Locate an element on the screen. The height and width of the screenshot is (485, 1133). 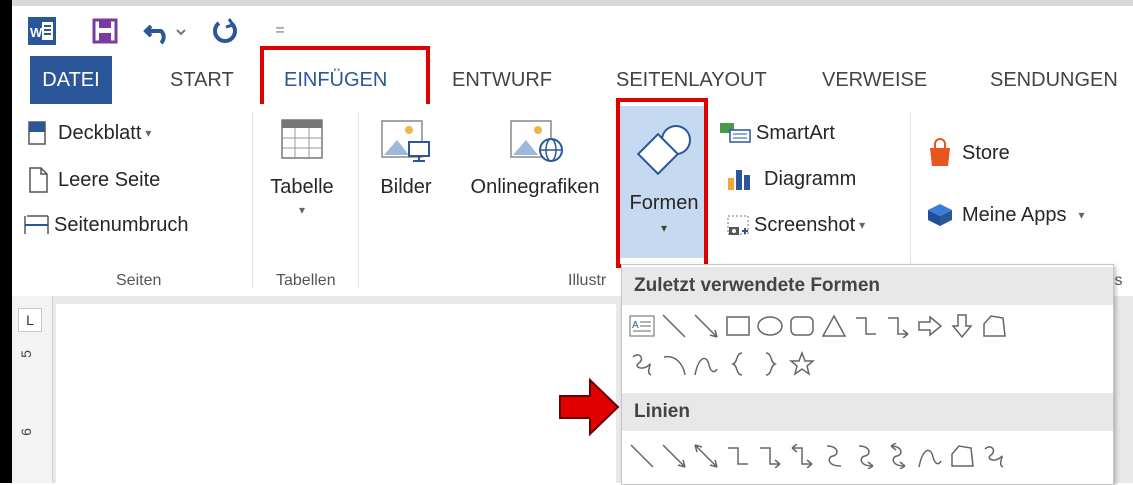
meine-apps-label: Meine Apps is located at coordinates (1014, 214).